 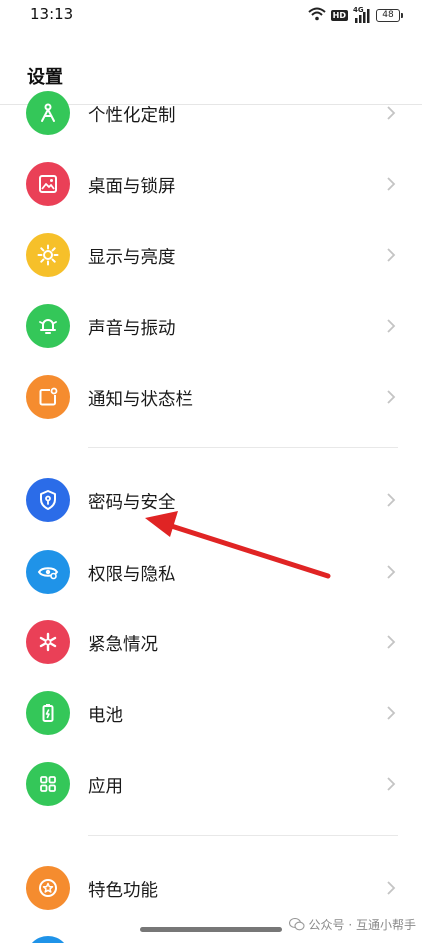 I want to click on star-icon, so click(x=48, y=888).